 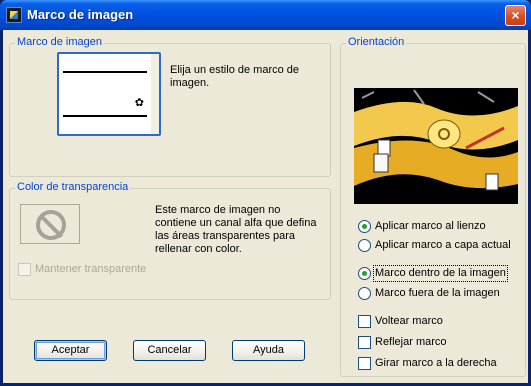 I want to click on flip-frame-checkbox, so click(x=364, y=321).